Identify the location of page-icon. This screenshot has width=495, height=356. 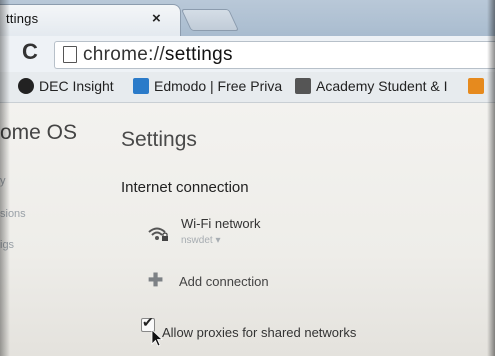
(70, 54).